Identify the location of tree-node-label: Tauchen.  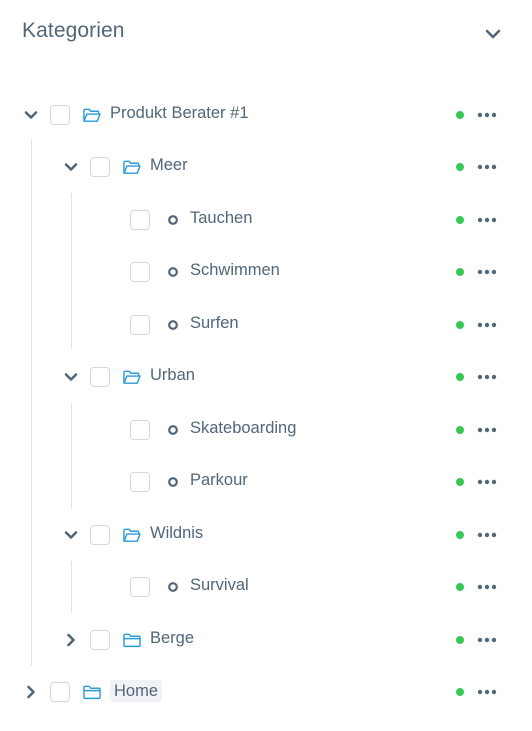
(221, 218).